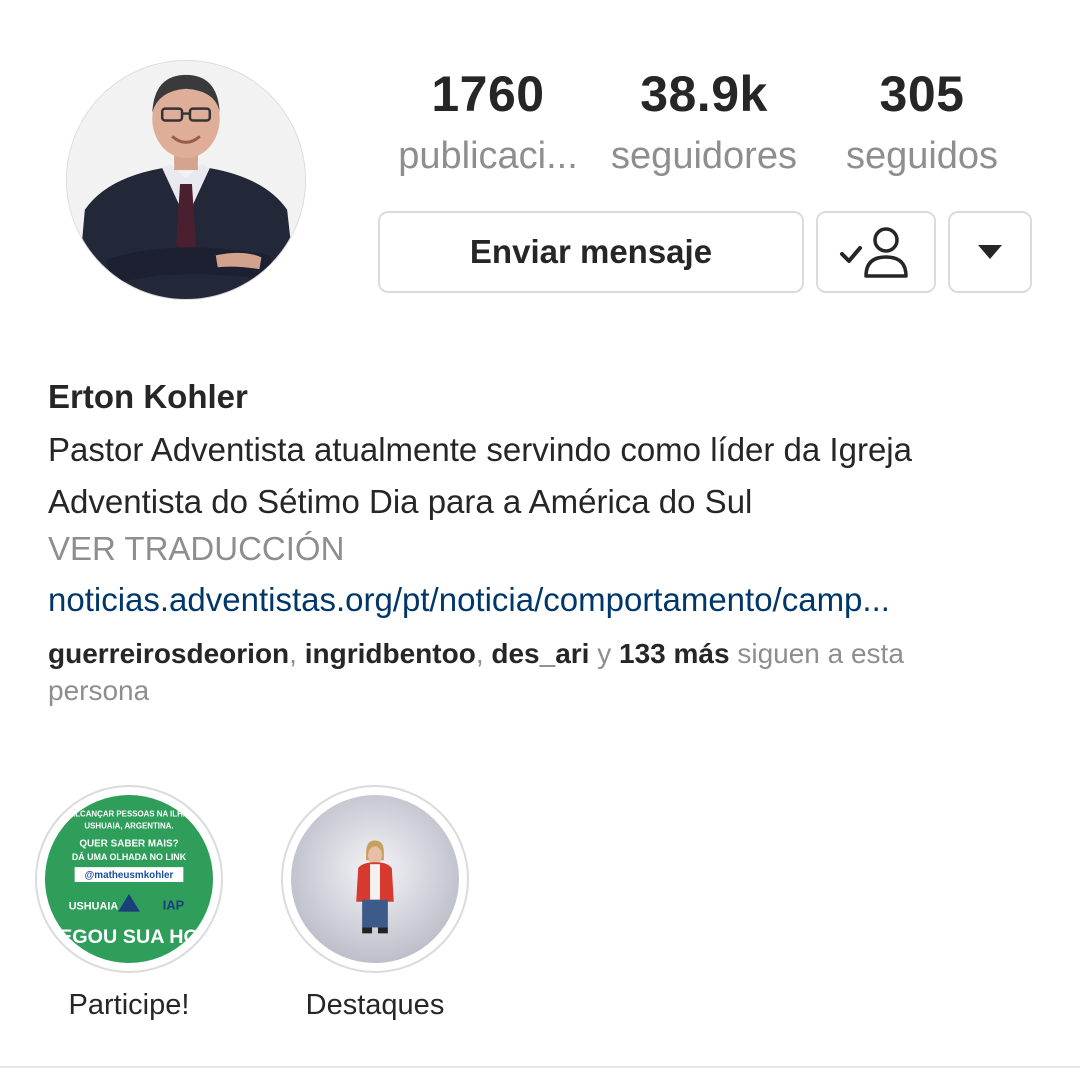  What do you see at coordinates (540, 1067) in the screenshot?
I see `divider` at bounding box center [540, 1067].